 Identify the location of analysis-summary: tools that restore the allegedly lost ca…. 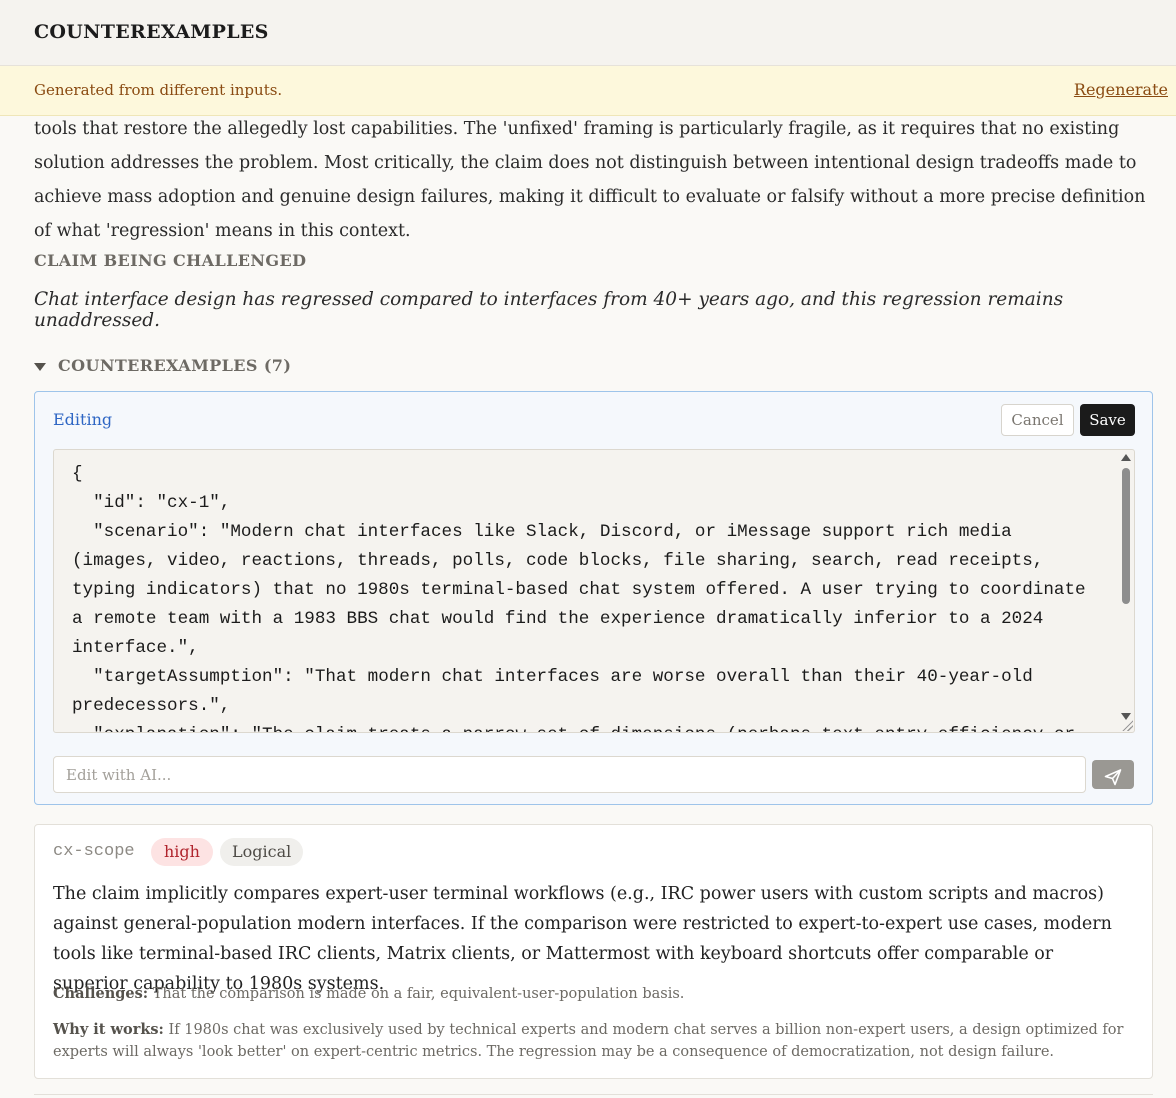
(590, 180).